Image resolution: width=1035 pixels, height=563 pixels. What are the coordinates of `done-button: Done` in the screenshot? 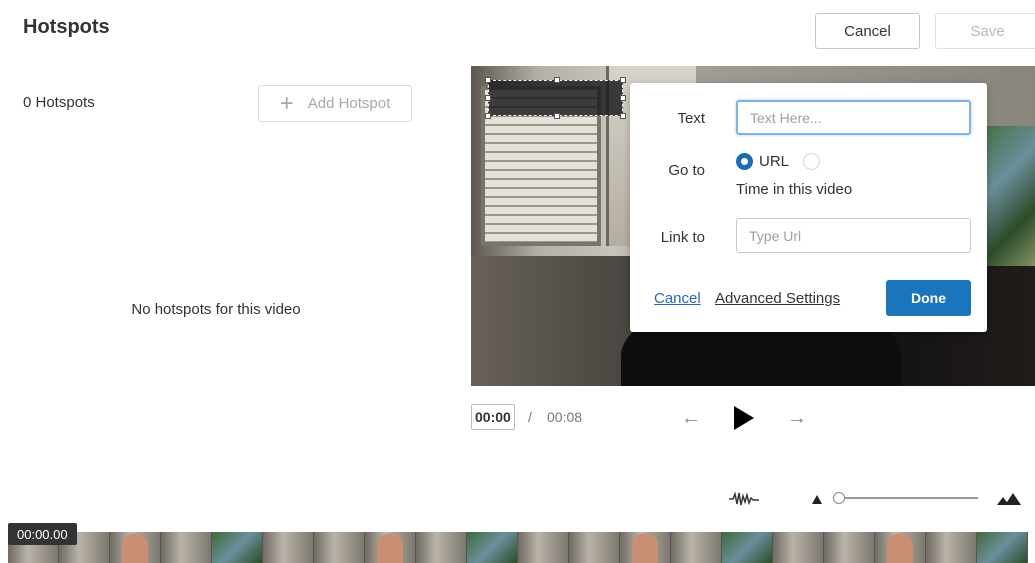 It's located at (928, 298).